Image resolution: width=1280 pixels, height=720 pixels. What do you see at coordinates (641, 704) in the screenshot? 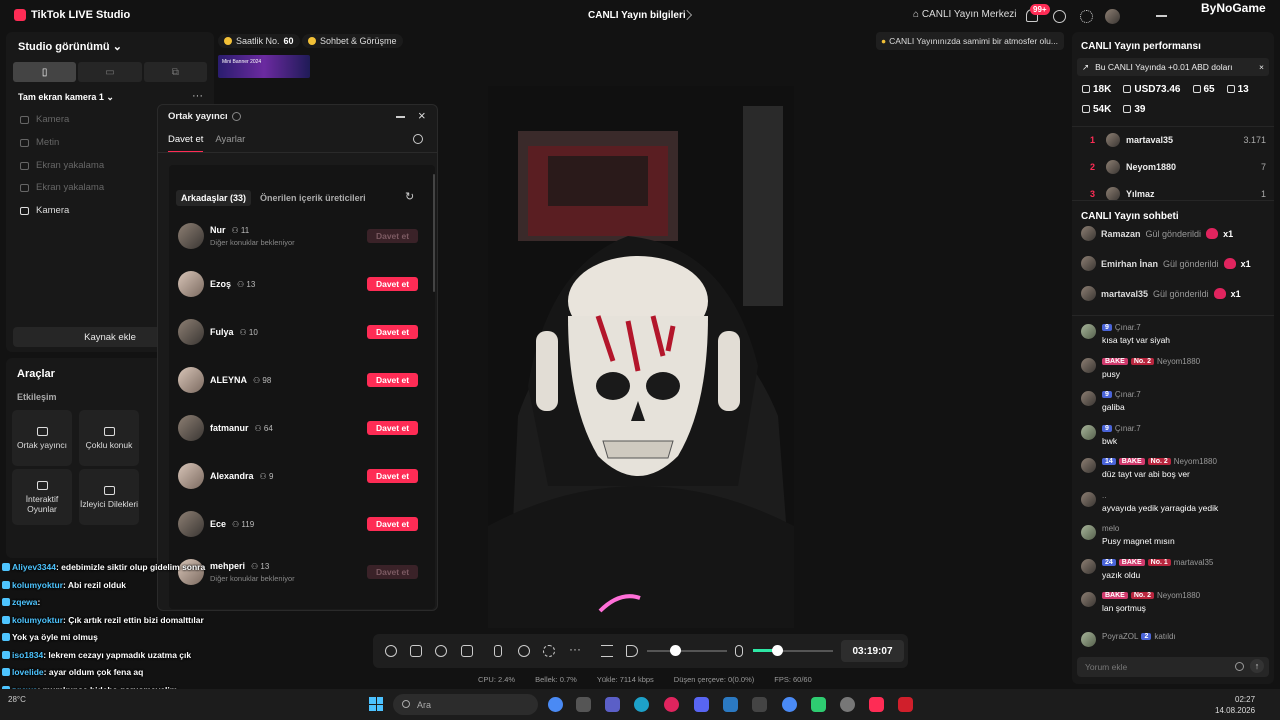
I see `edge-icon` at bounding box center [641, 704].